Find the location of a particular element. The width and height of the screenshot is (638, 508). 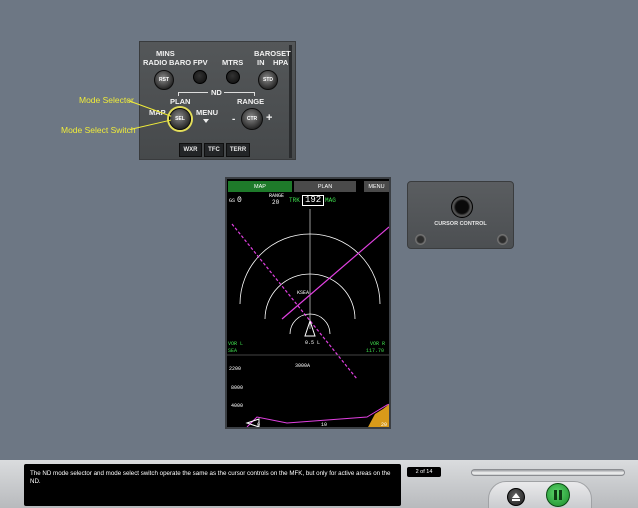

mins-knob: RST is located at coordinates (164, 80).